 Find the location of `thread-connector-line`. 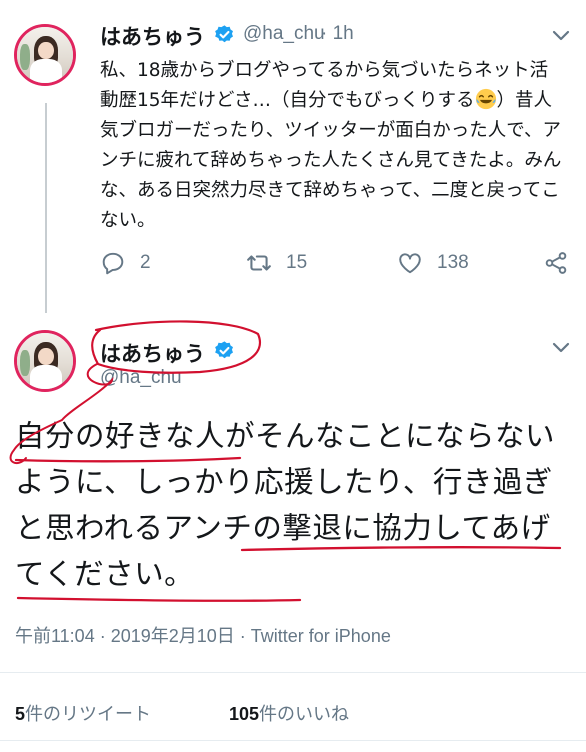

thread-connector-line is located at coordinates (46, 208).